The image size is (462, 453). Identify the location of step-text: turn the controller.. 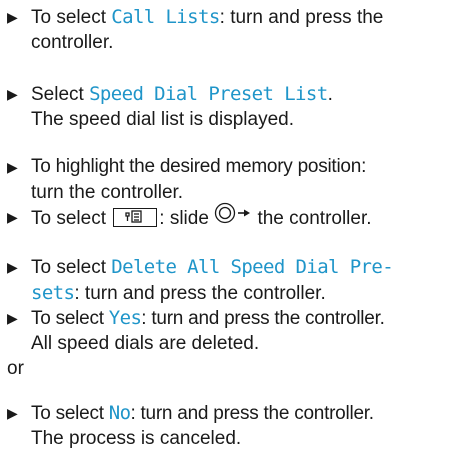
(107, 192).